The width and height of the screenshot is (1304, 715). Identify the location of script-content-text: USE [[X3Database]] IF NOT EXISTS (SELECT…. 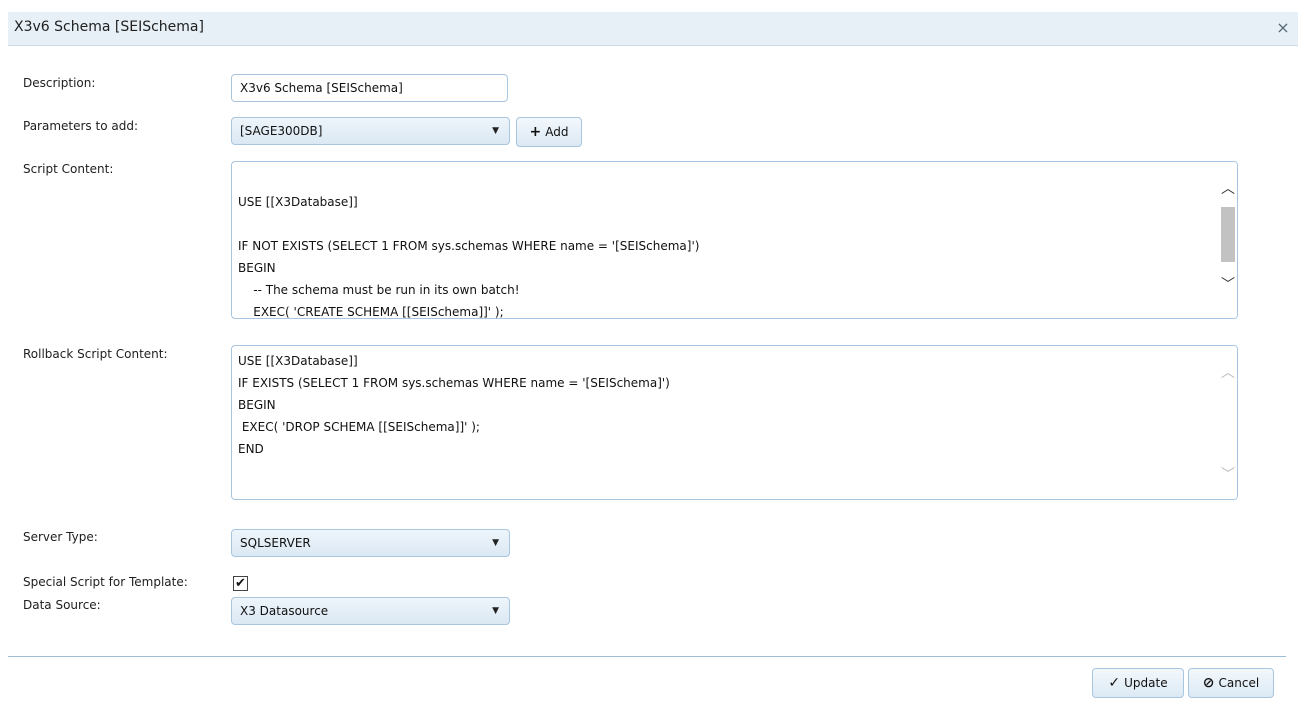
(469, 257).